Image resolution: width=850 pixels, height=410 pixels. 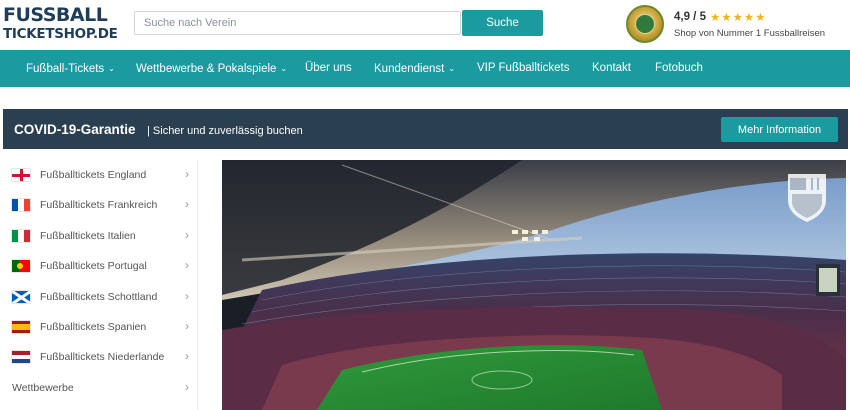 I want to click on sidebar-item-portugal: Fußballtickets Portugal ›, so click(x=100, y=266).